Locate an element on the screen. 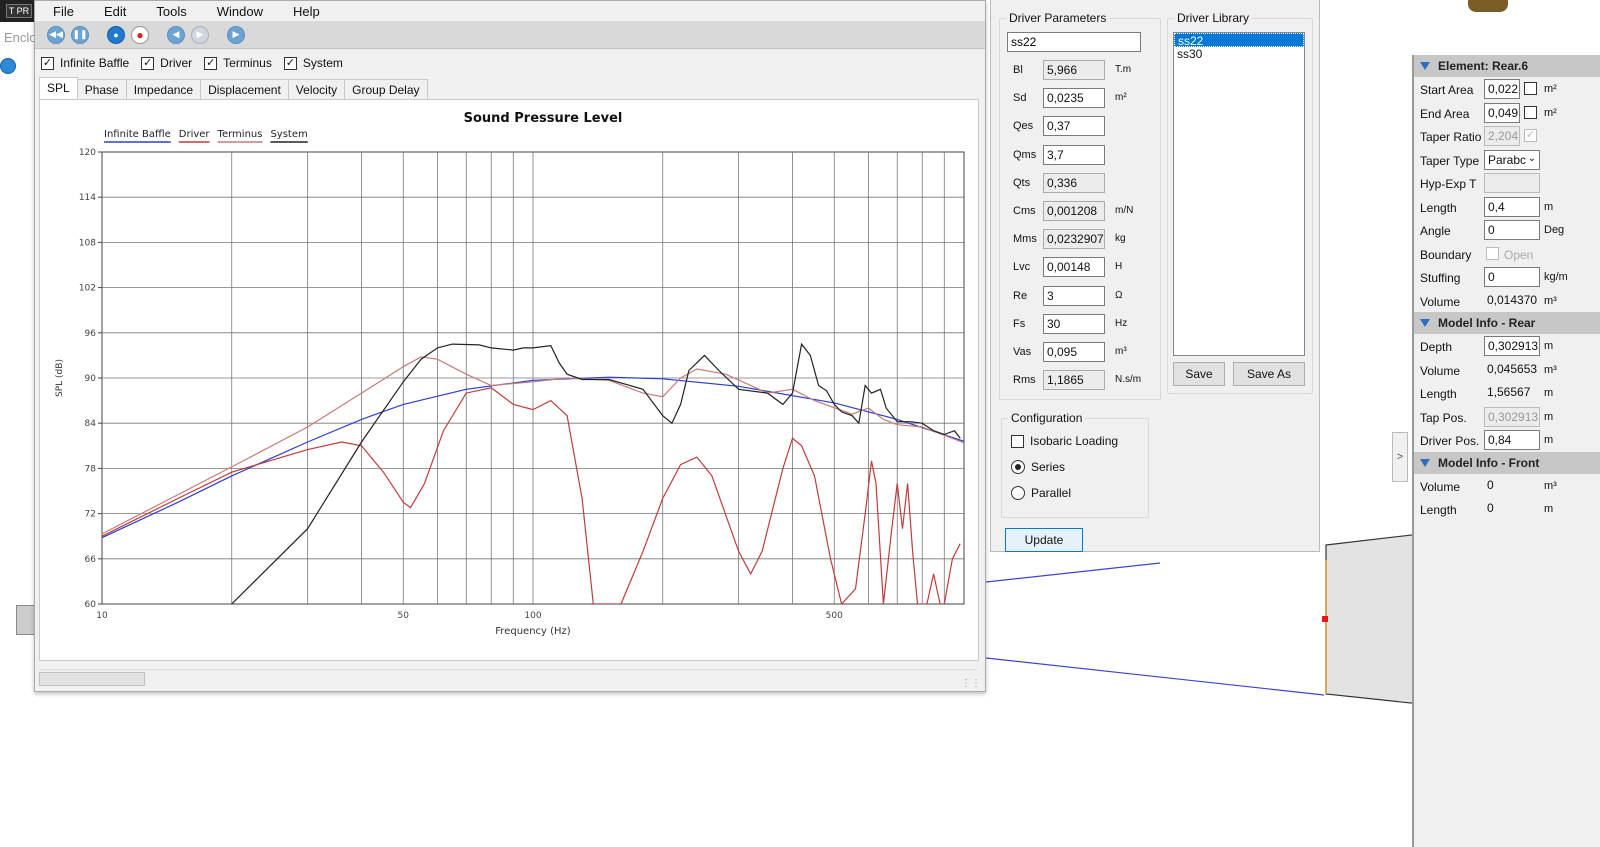 The image size is (1600, 847). tab-impedance: Impedance is located at coordinates (163, 89).